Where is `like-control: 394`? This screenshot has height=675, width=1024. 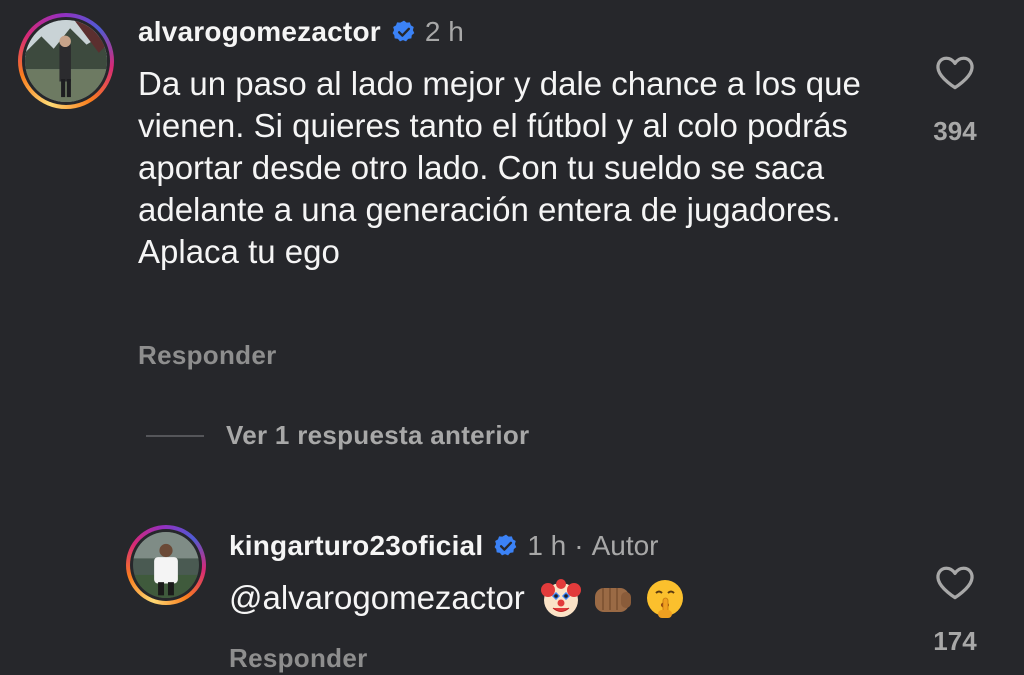 like-control: 394 is located at coordinates (955, 98).